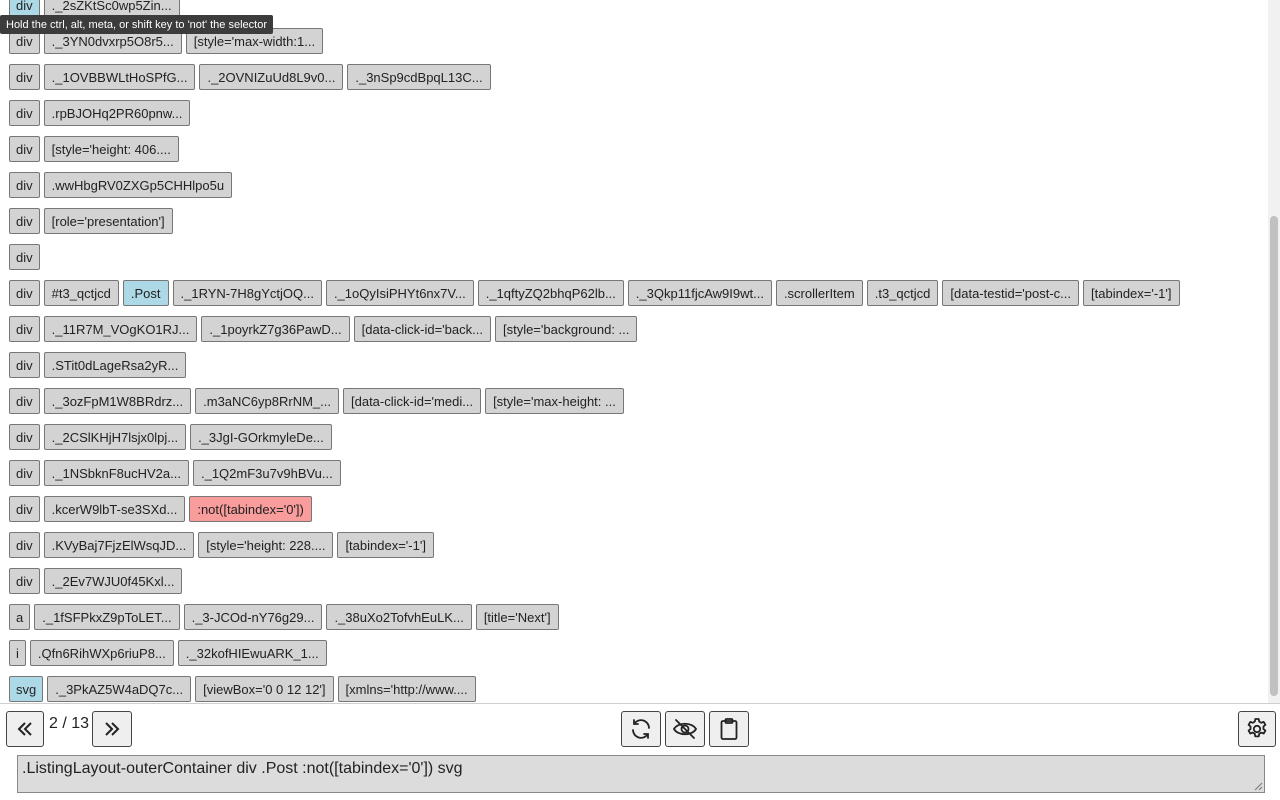 This screenshot has width=1280, height=800. I want to click on double-chevron-left-icon, so click(25, 729).